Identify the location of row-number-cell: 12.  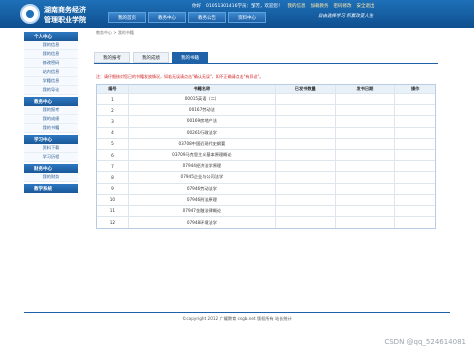
(113, 223).